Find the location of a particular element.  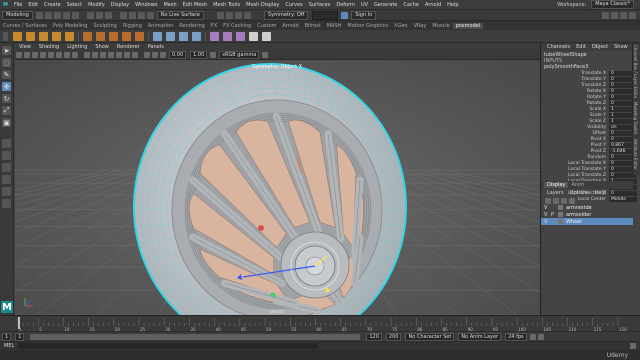

camera-attributes-icon is located at coordinates (27, 55).